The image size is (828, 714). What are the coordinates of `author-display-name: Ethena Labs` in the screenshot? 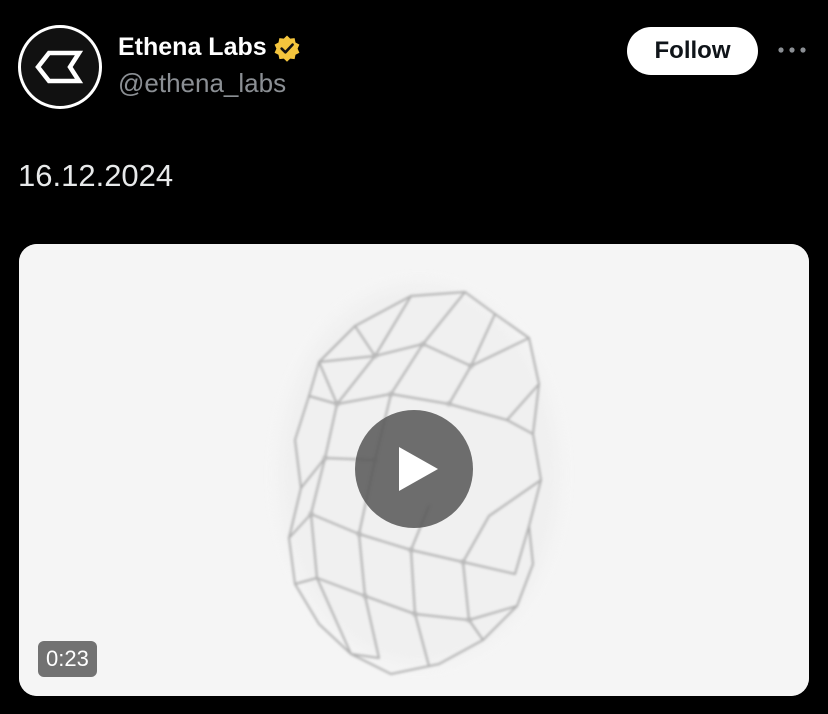 It's located at (192, 47).